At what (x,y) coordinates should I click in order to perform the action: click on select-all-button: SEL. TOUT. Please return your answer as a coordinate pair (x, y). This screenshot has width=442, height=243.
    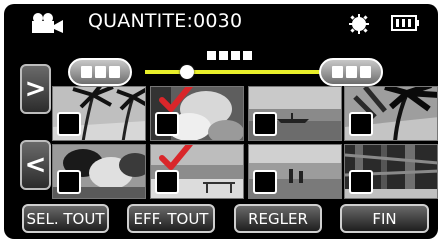
    Looking at the image, I should click on (65, 218).